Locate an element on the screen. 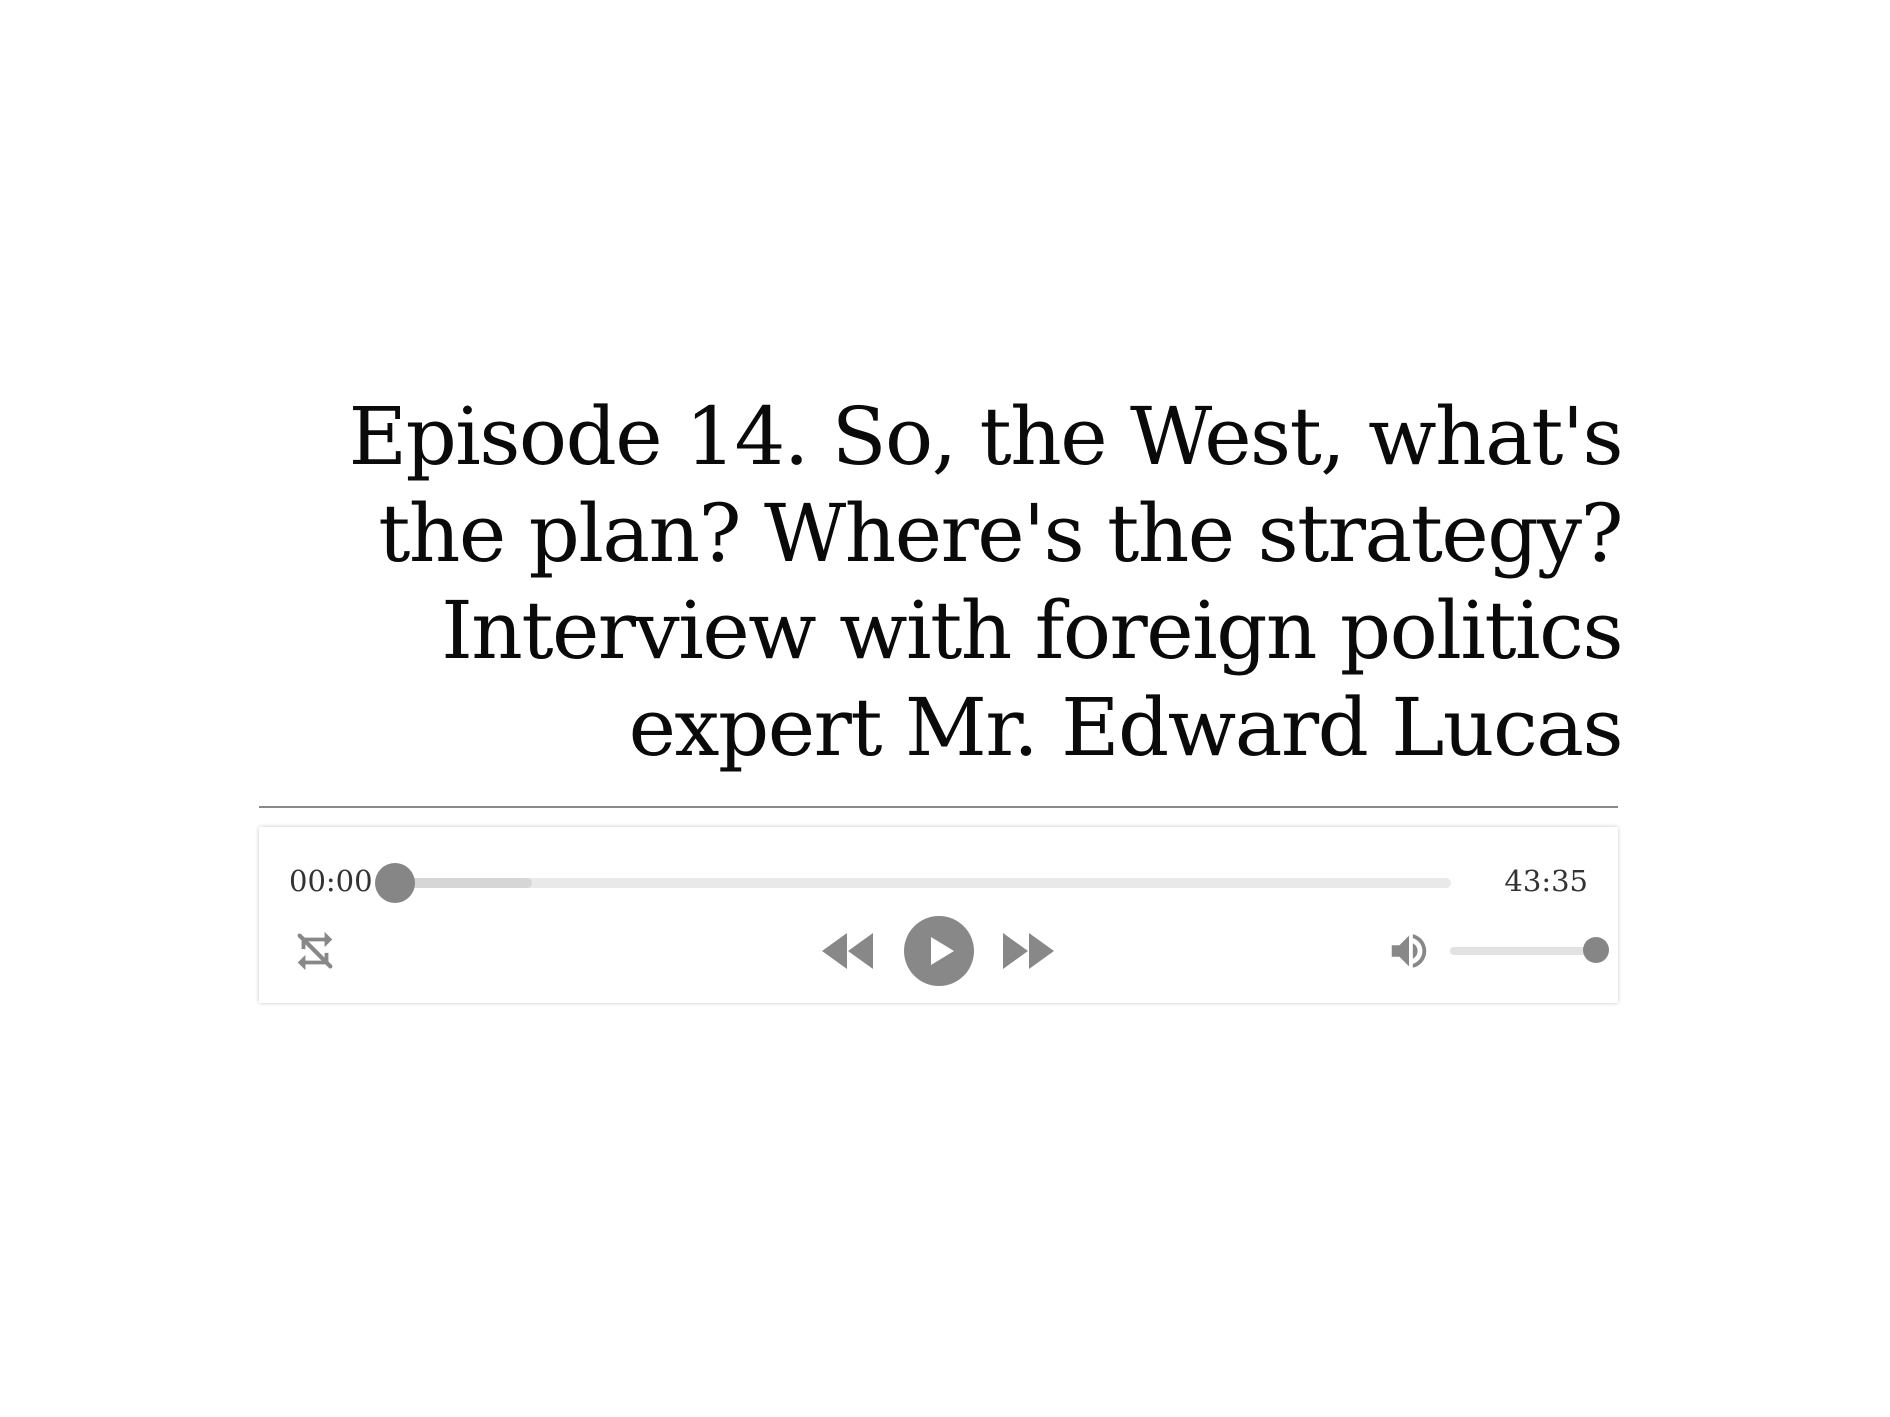 The height and width of the screenshot is (1417, 1890). progress-thumb is located at coordinates (395, 883).